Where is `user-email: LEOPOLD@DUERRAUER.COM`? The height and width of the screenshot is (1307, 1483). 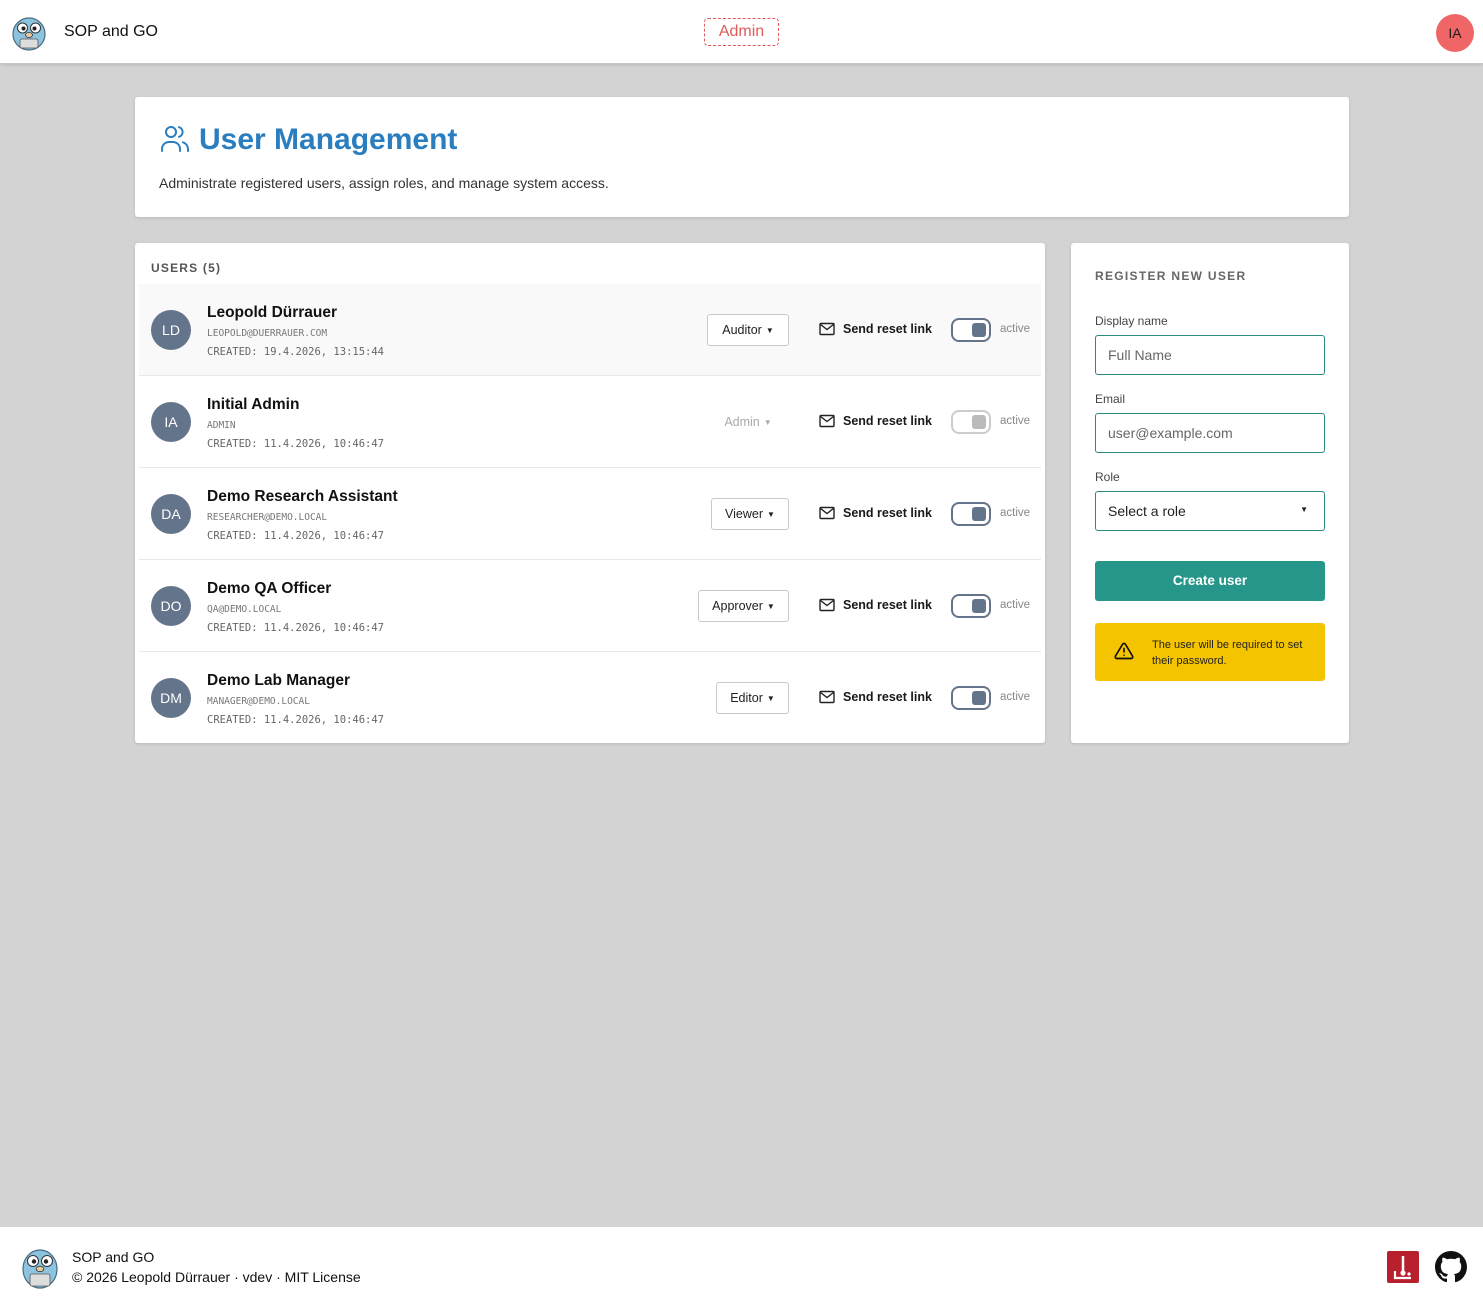 user-email: LEOPOLD@DUERRAUER.COM is located at coordinates (267, 333).